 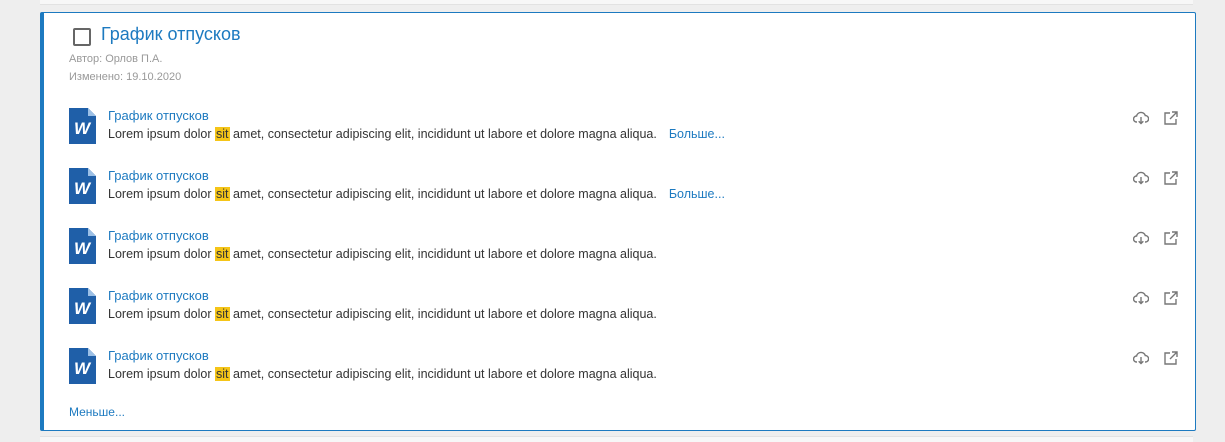 What do you see at coordinates (125, 77) in the screenshot?
I see `modified-date-label: Изменено: 19.10.2020` at bounding box center [125, 77].